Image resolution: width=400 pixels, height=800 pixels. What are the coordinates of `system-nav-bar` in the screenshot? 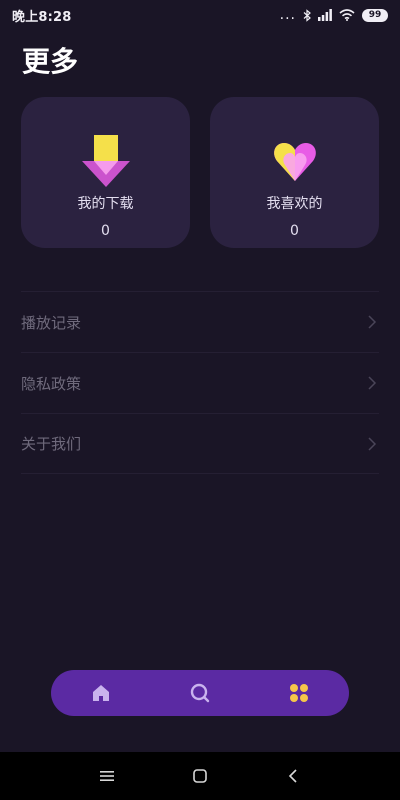 It's located at (200, 776).